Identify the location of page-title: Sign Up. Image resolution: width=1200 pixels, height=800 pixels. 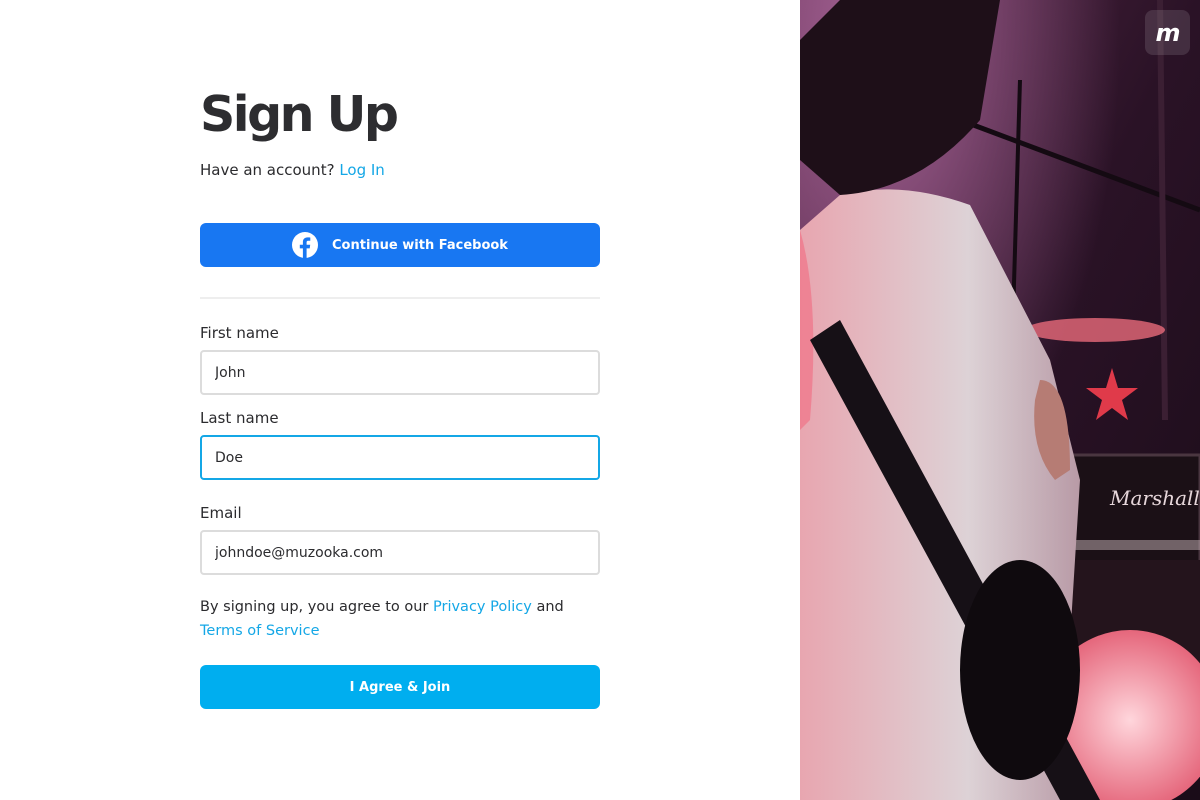
(299, 114).